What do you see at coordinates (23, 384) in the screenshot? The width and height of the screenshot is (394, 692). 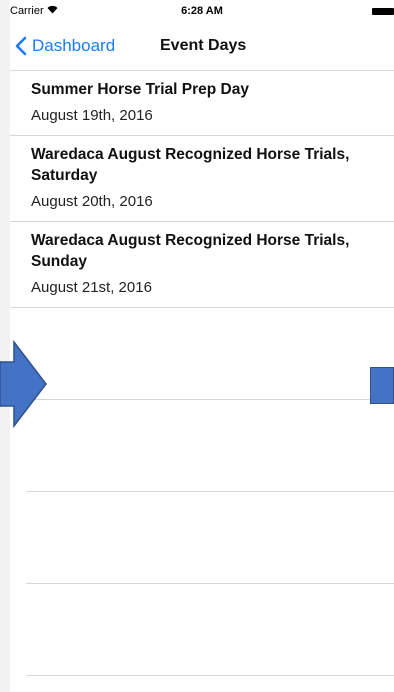 I see `arrow-right-icon` at bounding box center [23, 384].